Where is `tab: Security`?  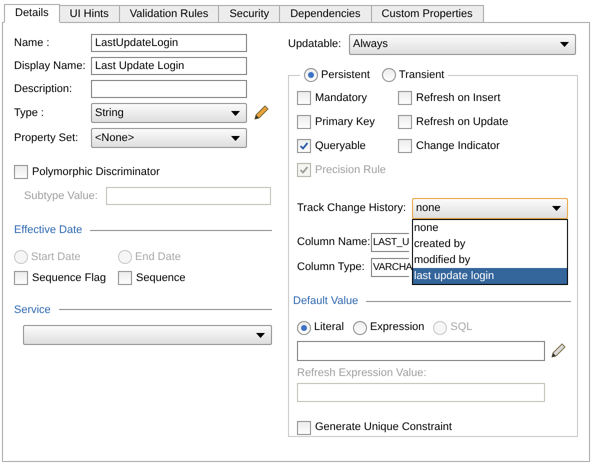
tab: Security is located at coordinates (249, 13).